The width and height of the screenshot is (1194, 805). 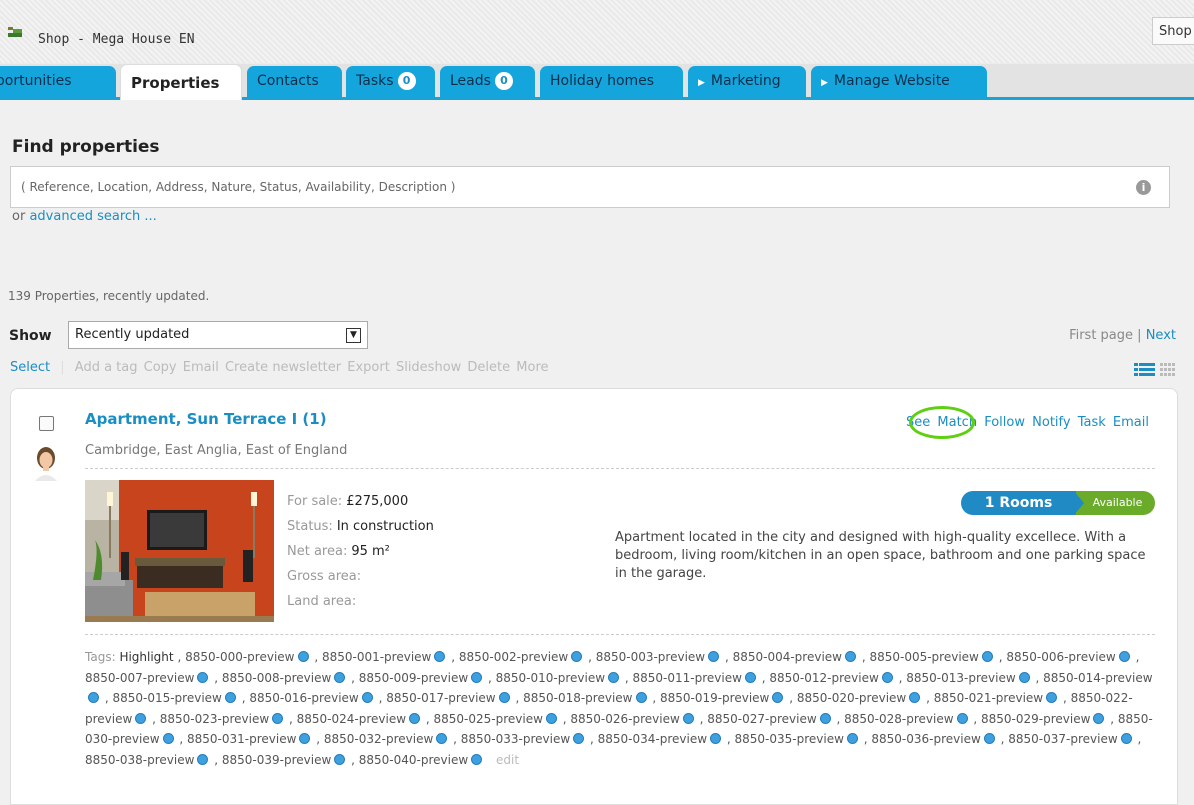 I want to click on tag-item: 8850-019-preview, so click(x=712, y=698).